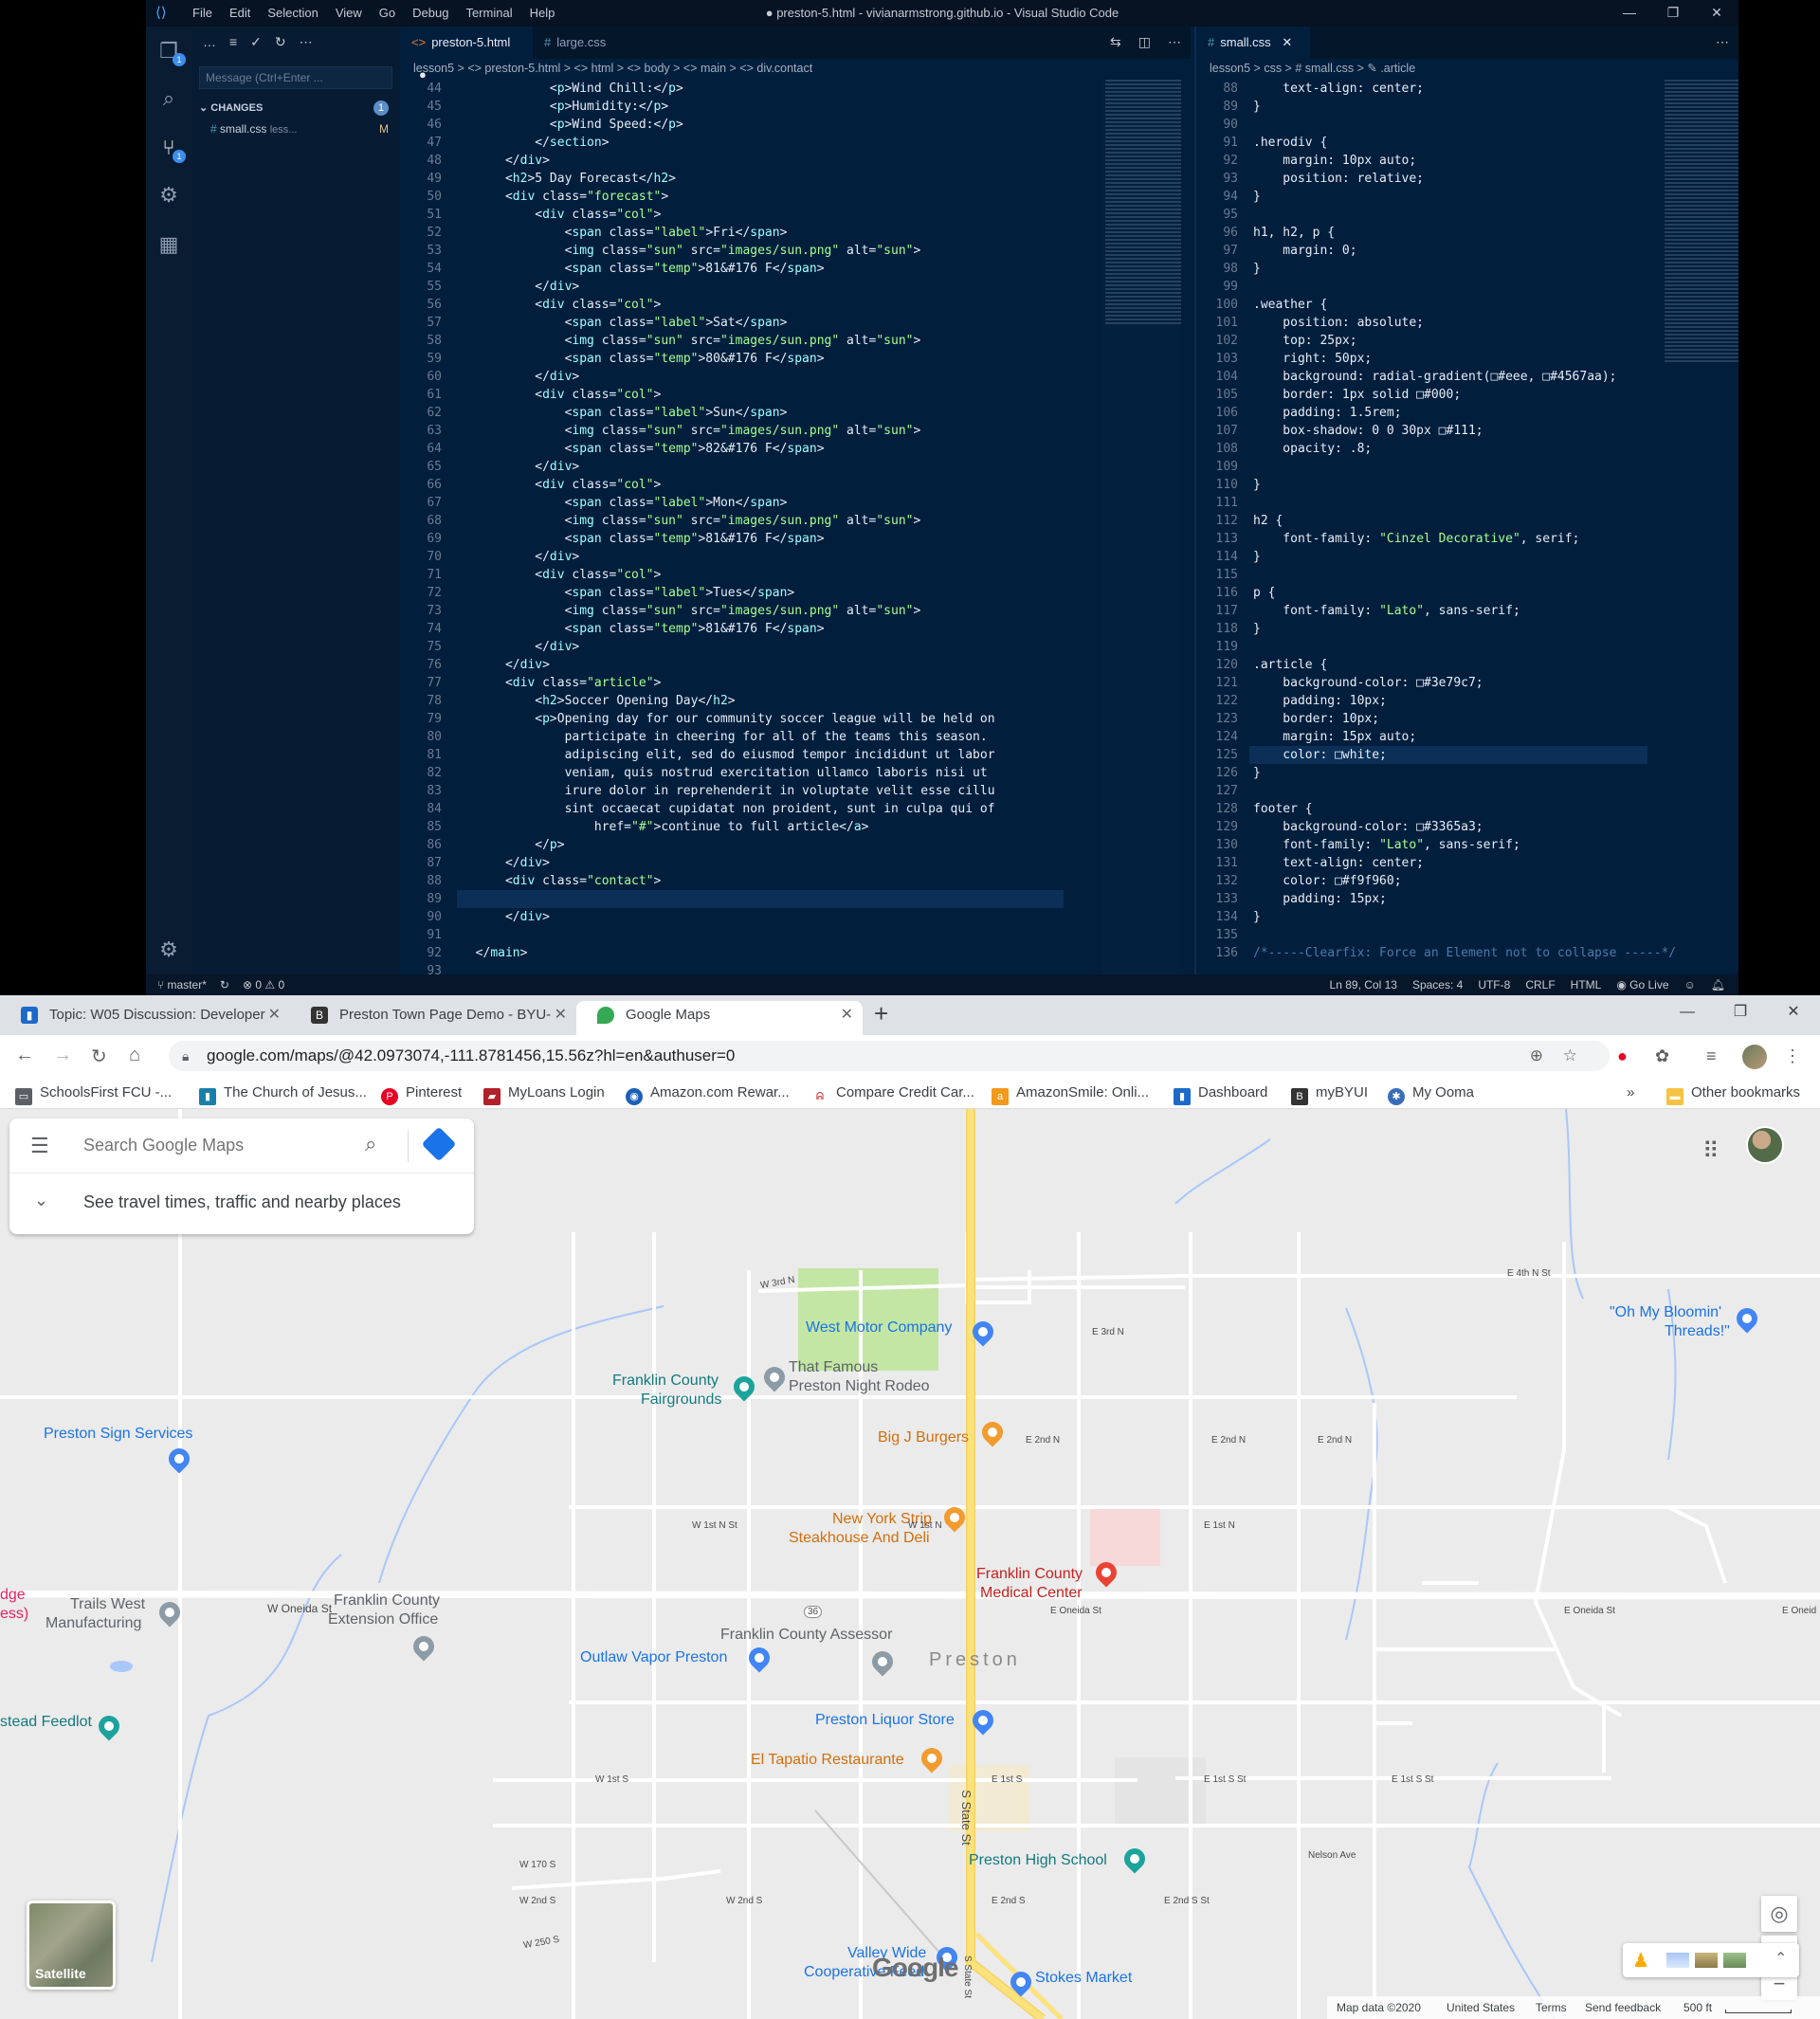 The height and width of the screenshot is (2019, 1820). What do you see at coordinates (433, 1018) in the screenshot?
I see `browser-tab-preston: B Preston Town Page Demo - BYU- ✕` at bounding box center [433, 1018].